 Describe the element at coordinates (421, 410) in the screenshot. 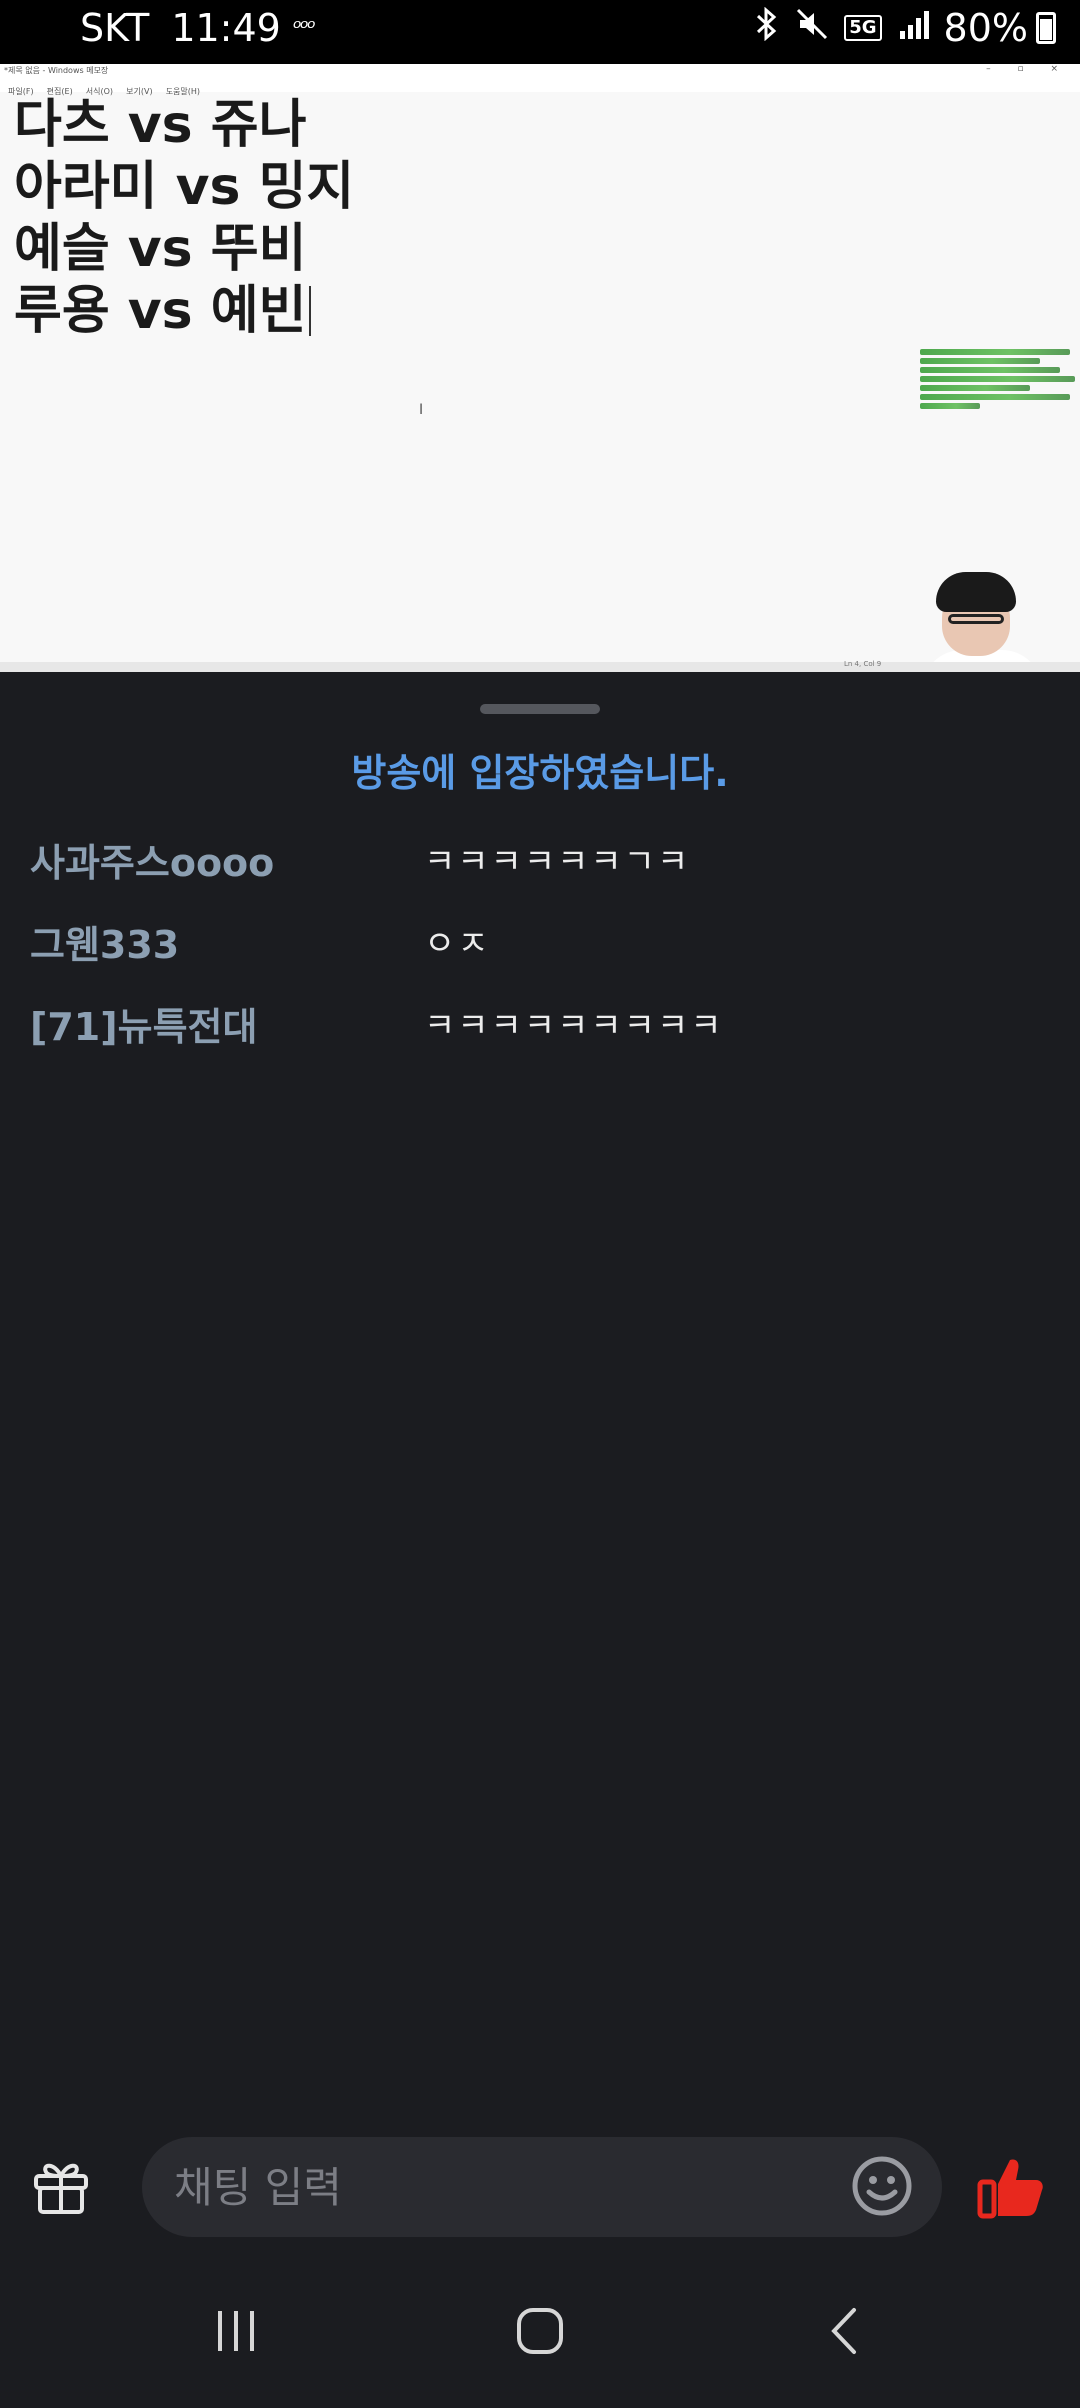

I see `ibeam-cursor-icon: I` at that location.